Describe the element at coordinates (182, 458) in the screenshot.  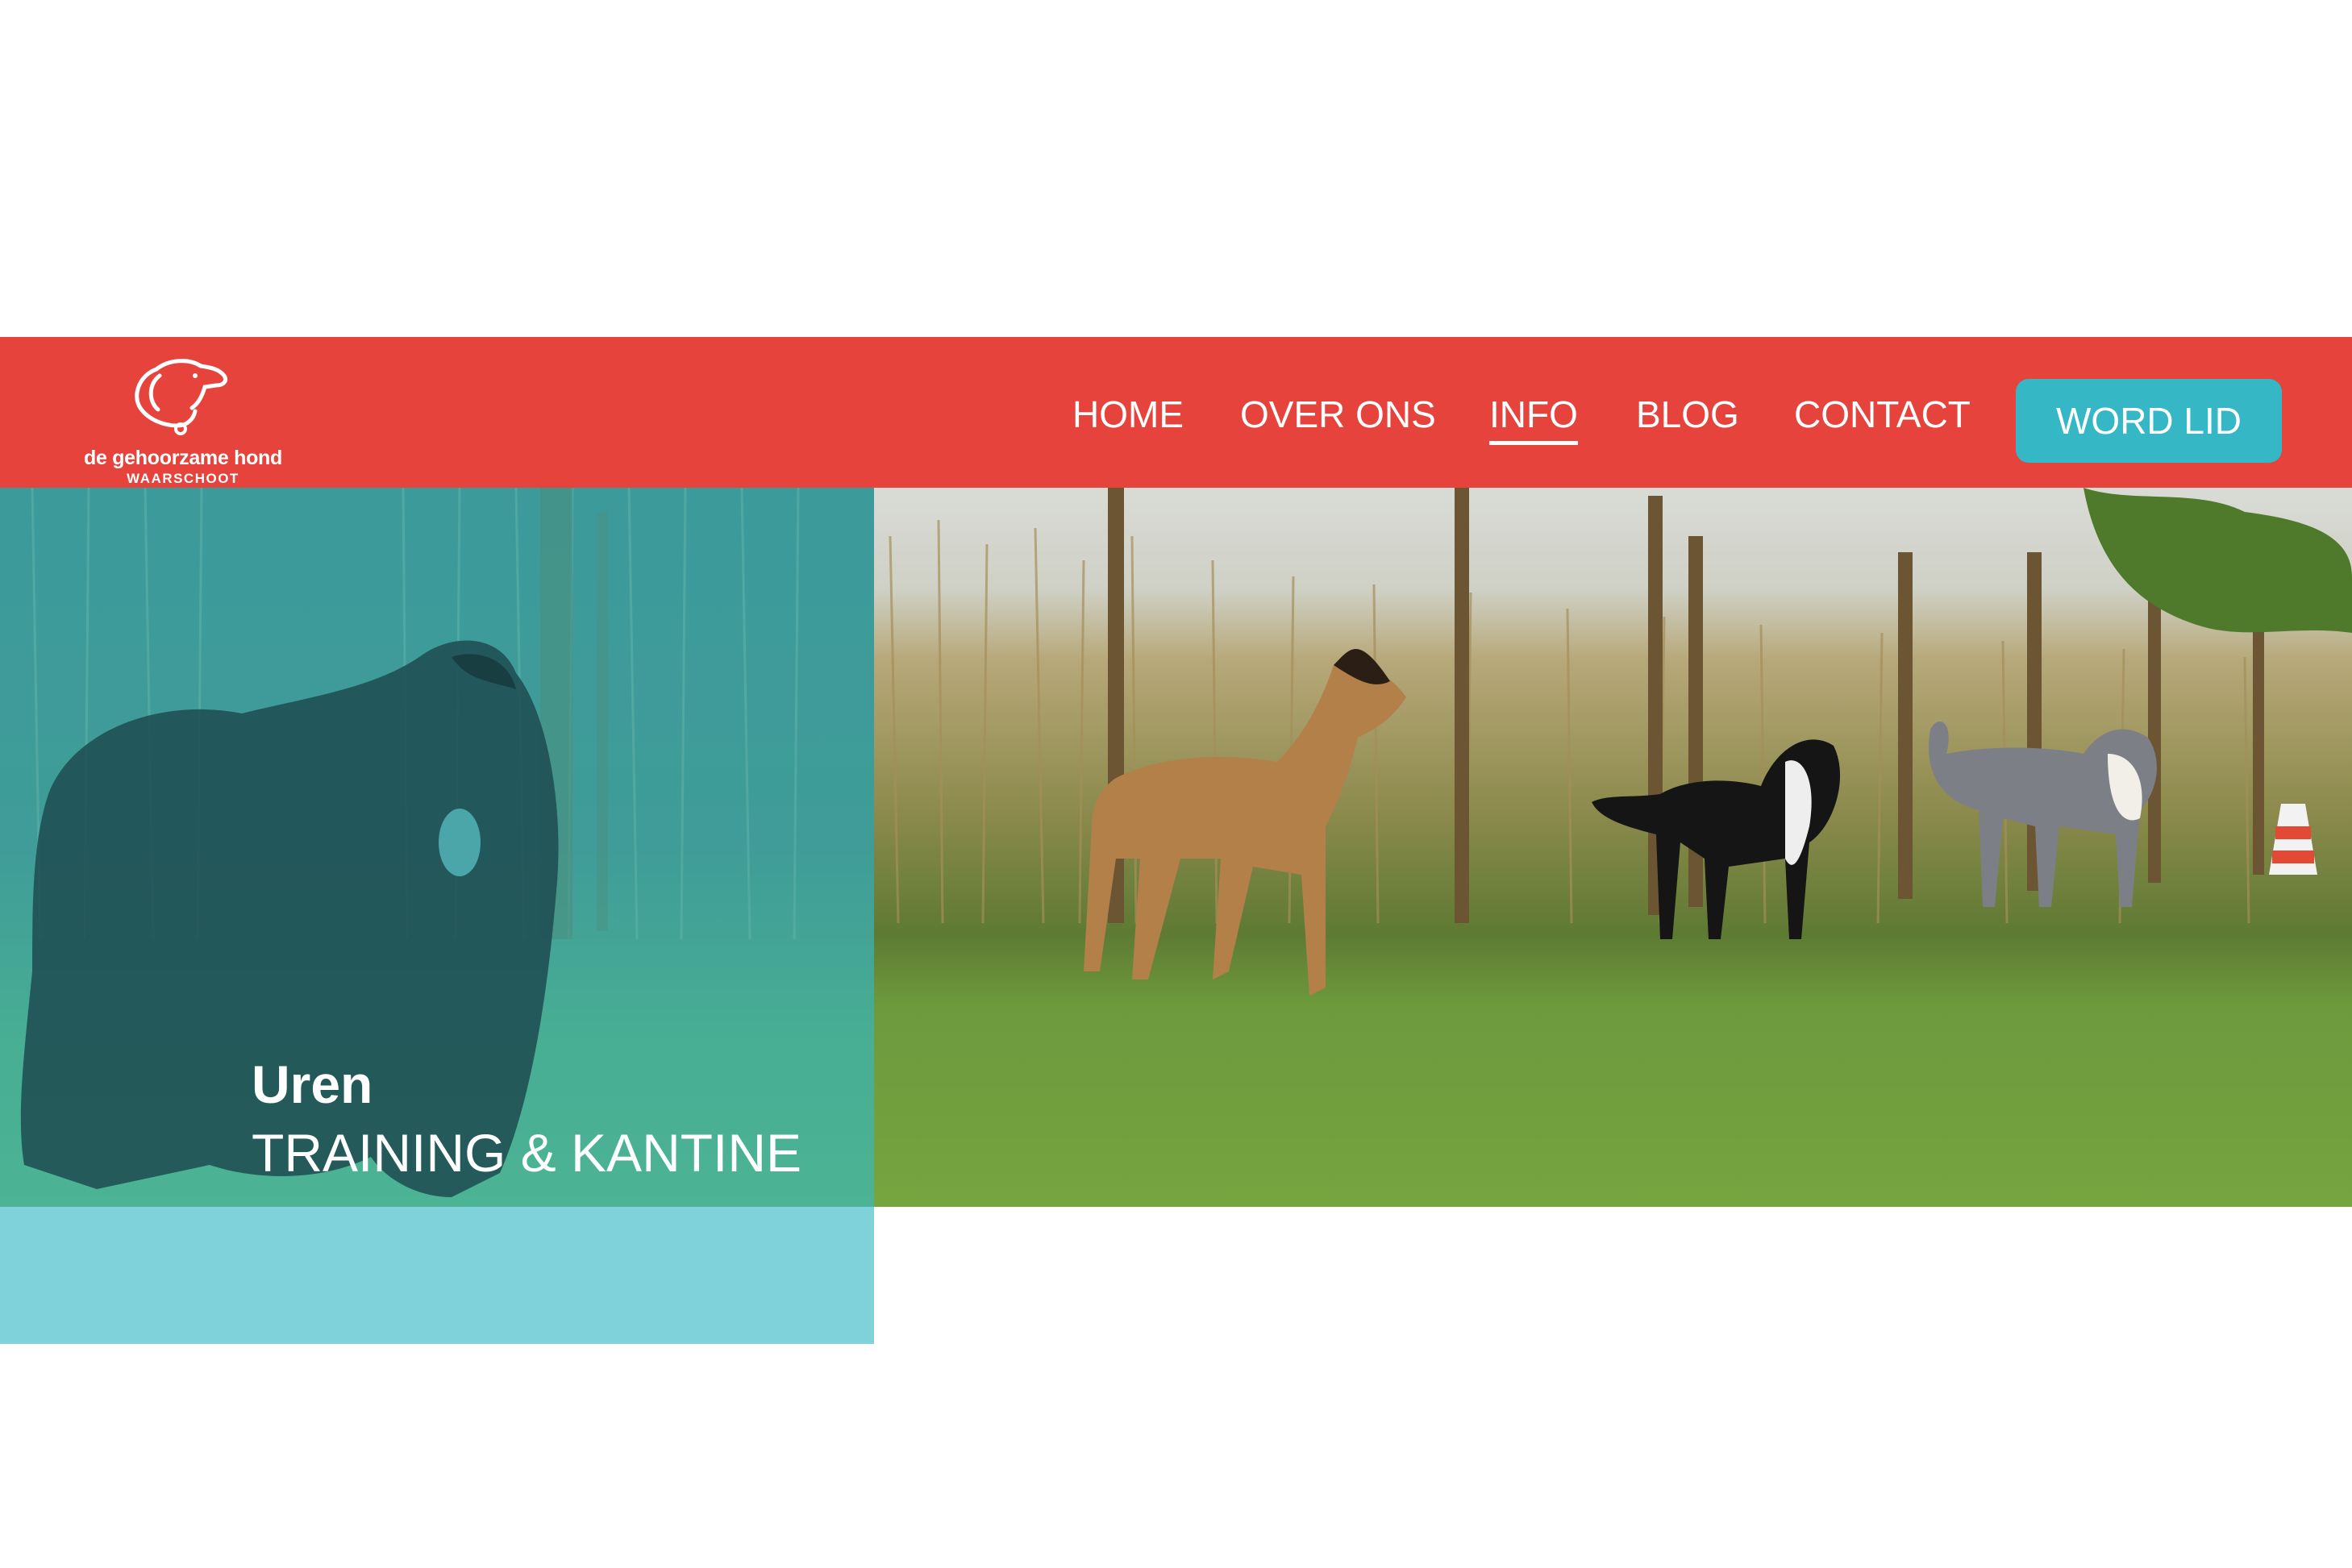
I see `brand-name: de gehoorzame hond` at that location.